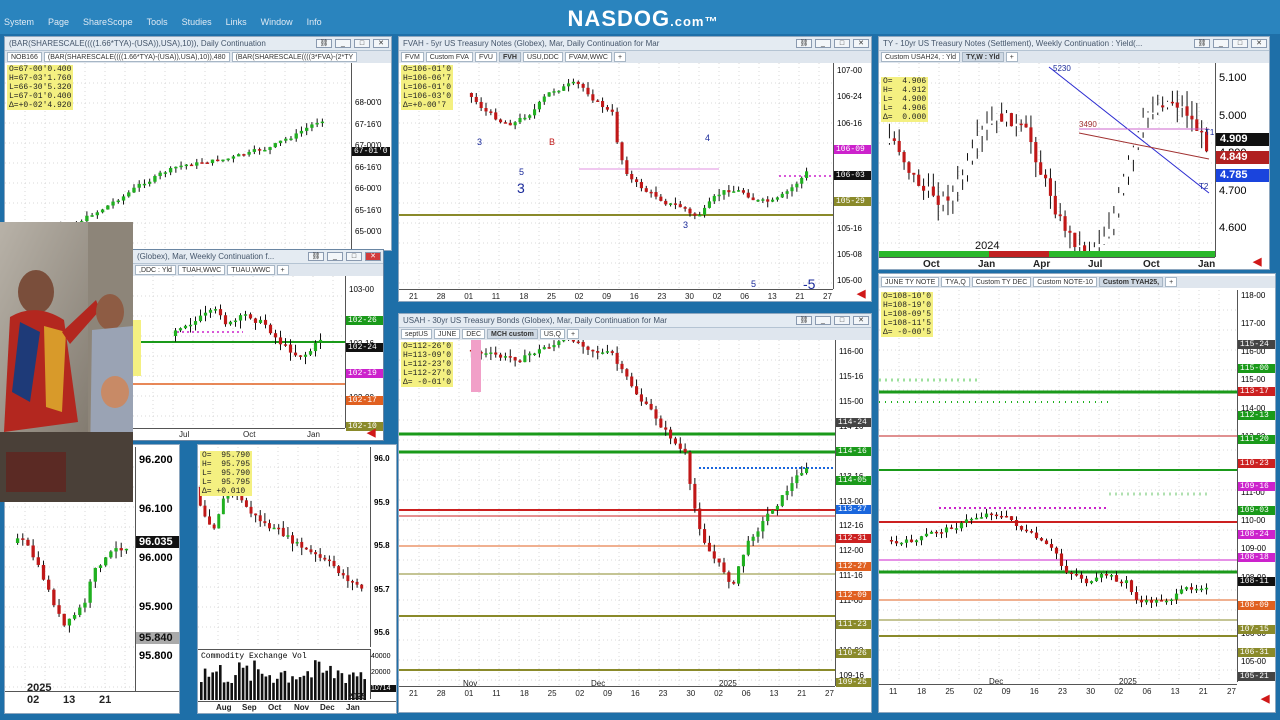 Image resolution: width=1280 pixels, height=720 pixels. Describe the element at coordinates (616, 176) in the screenshot. I see `price-chart: 353B4355-5` at that location.